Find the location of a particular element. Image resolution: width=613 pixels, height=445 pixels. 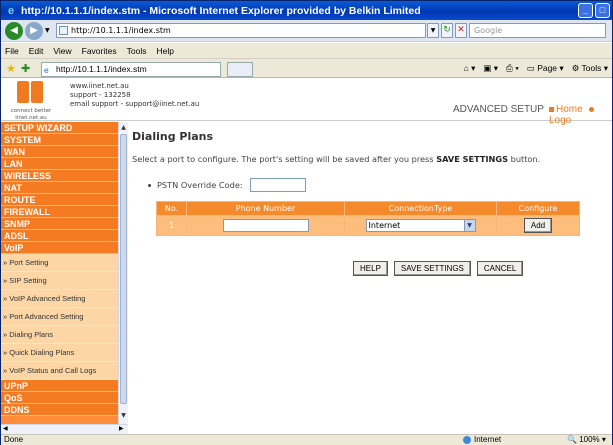

instruction-post: button. is located at coordinates (524, 159).